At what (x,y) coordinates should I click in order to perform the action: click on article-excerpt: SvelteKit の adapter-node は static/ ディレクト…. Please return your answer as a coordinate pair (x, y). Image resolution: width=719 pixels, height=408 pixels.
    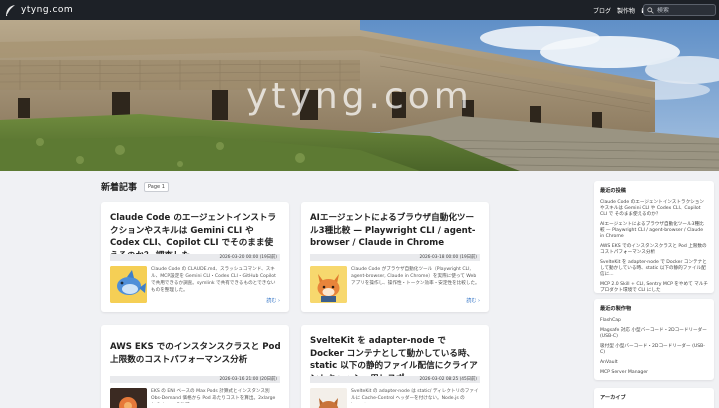
    Looking at the image, I should click on (415, 395).